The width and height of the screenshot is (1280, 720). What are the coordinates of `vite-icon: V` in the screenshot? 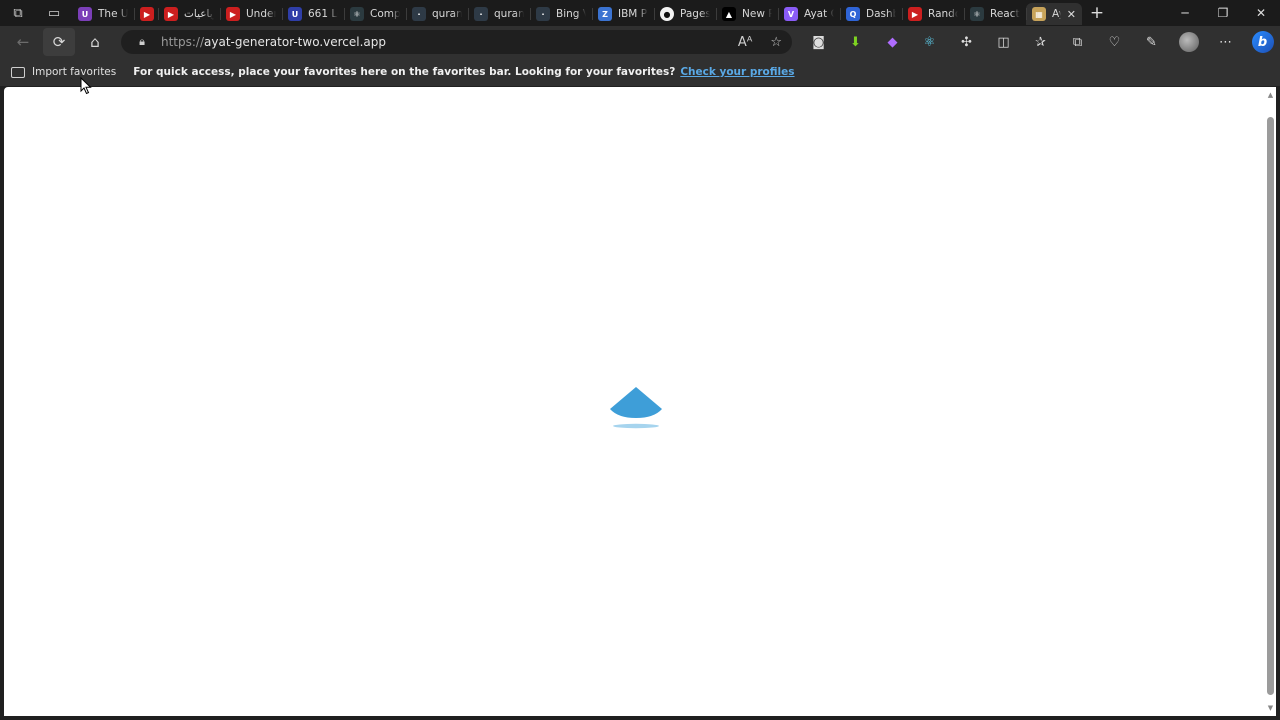 It's located at (791, 14).